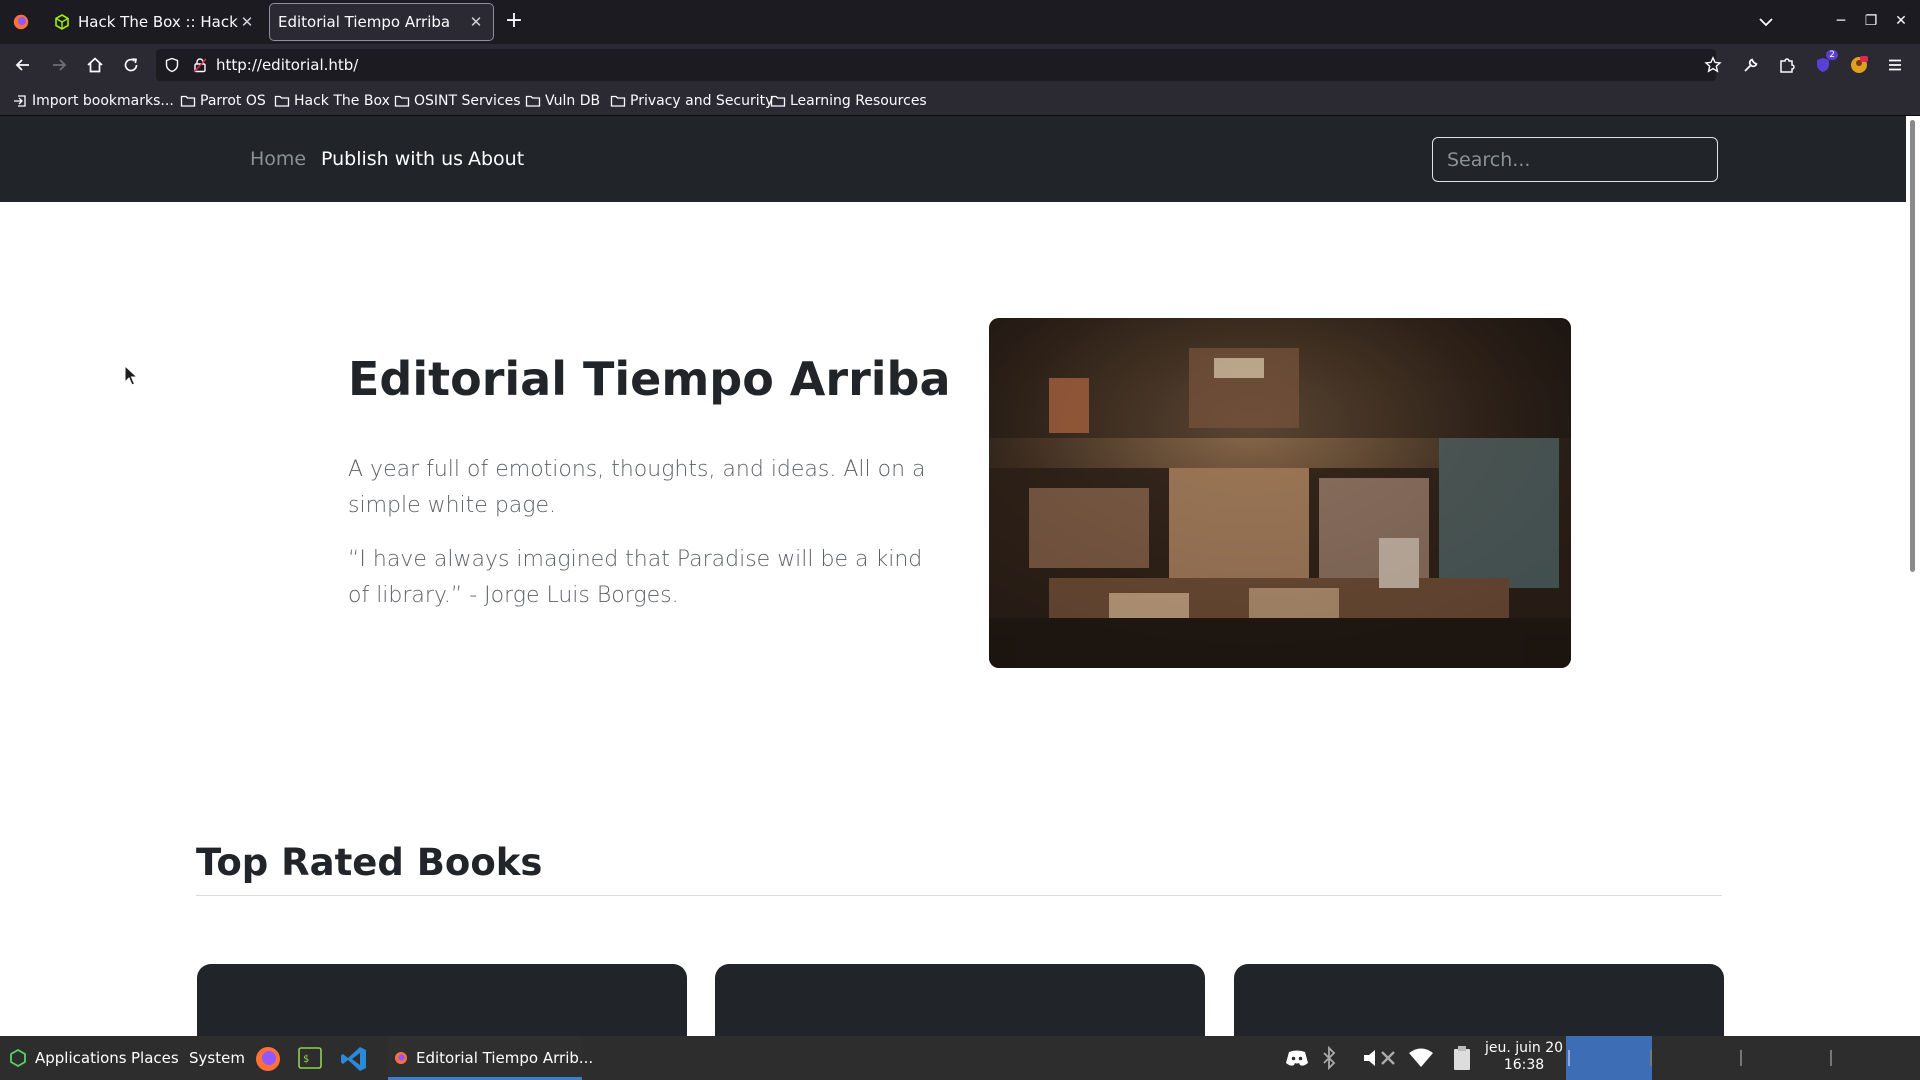 The image size is (1920, 1080). Describe the element at coordinates (81, 1058) in the screenshot. I see `applications-menu: Applications` at that location.